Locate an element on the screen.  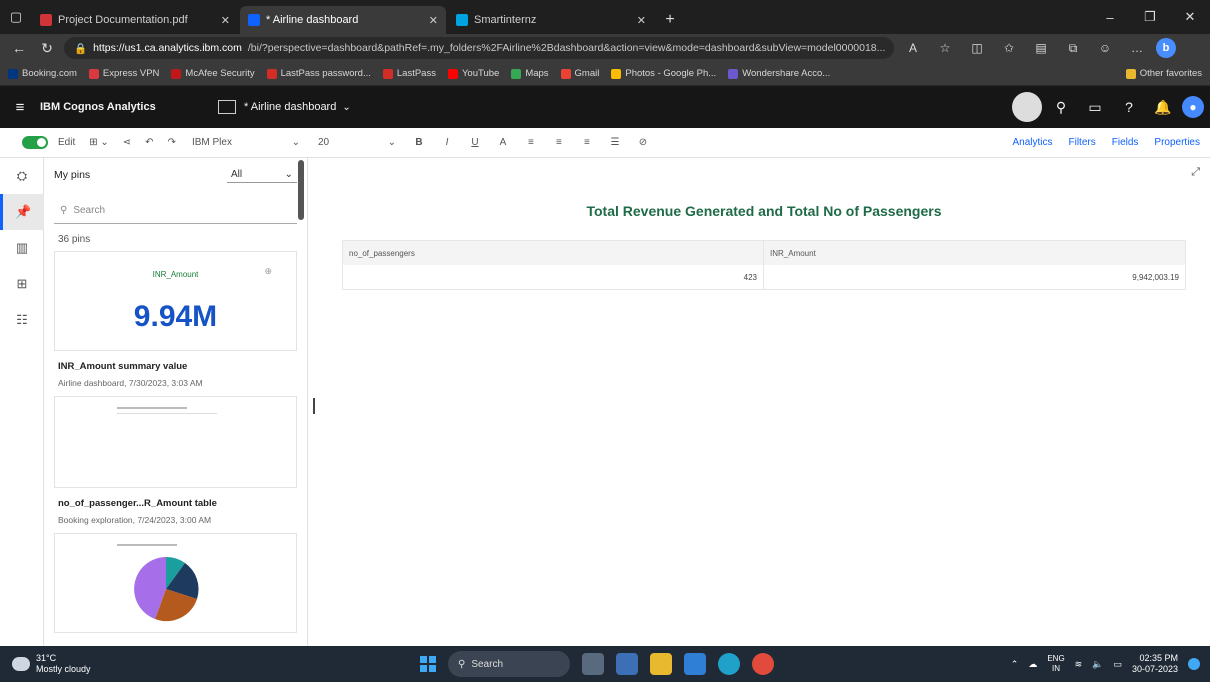
tab-project-doc: Project Documentation.pdf ✕ is located at coordinates (135, 20).